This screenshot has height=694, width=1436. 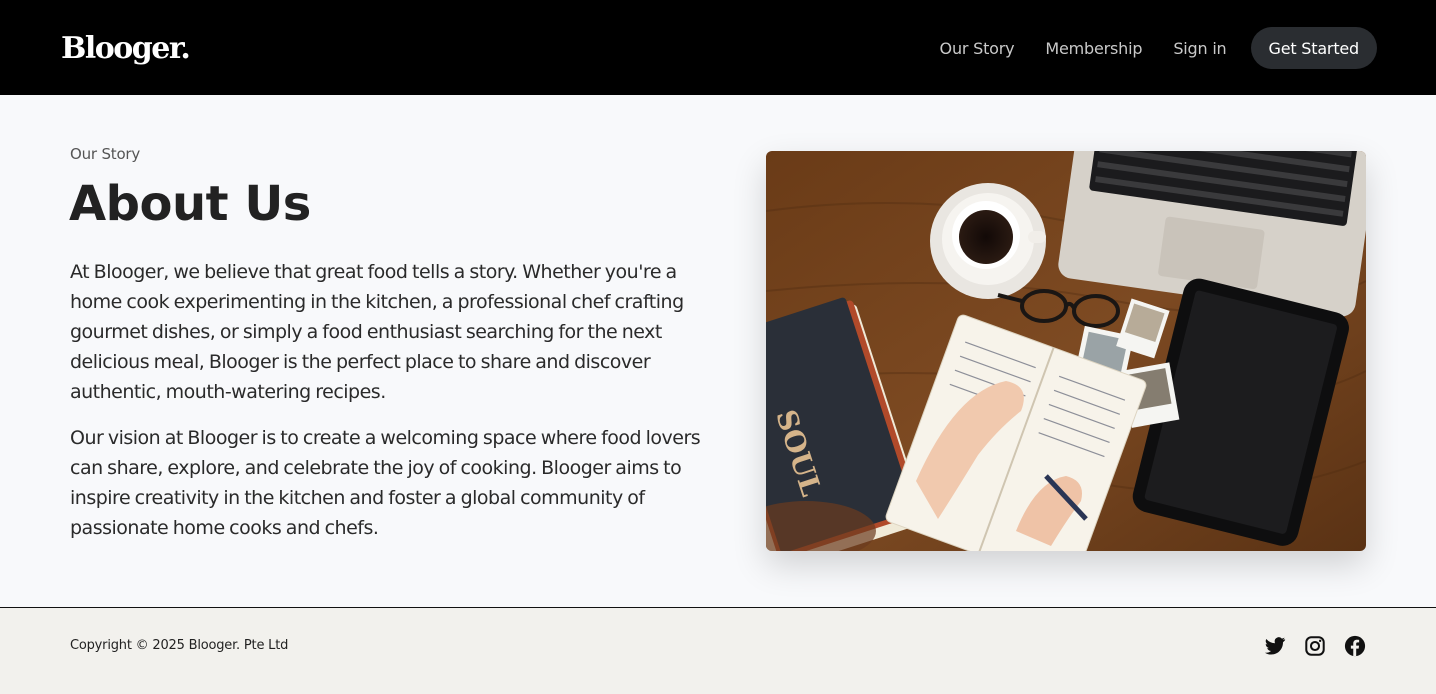 What do you see at coordinates (1355, 646) in the screenshot?
I see `facebook-icon` at bounding box center [1355, 646].